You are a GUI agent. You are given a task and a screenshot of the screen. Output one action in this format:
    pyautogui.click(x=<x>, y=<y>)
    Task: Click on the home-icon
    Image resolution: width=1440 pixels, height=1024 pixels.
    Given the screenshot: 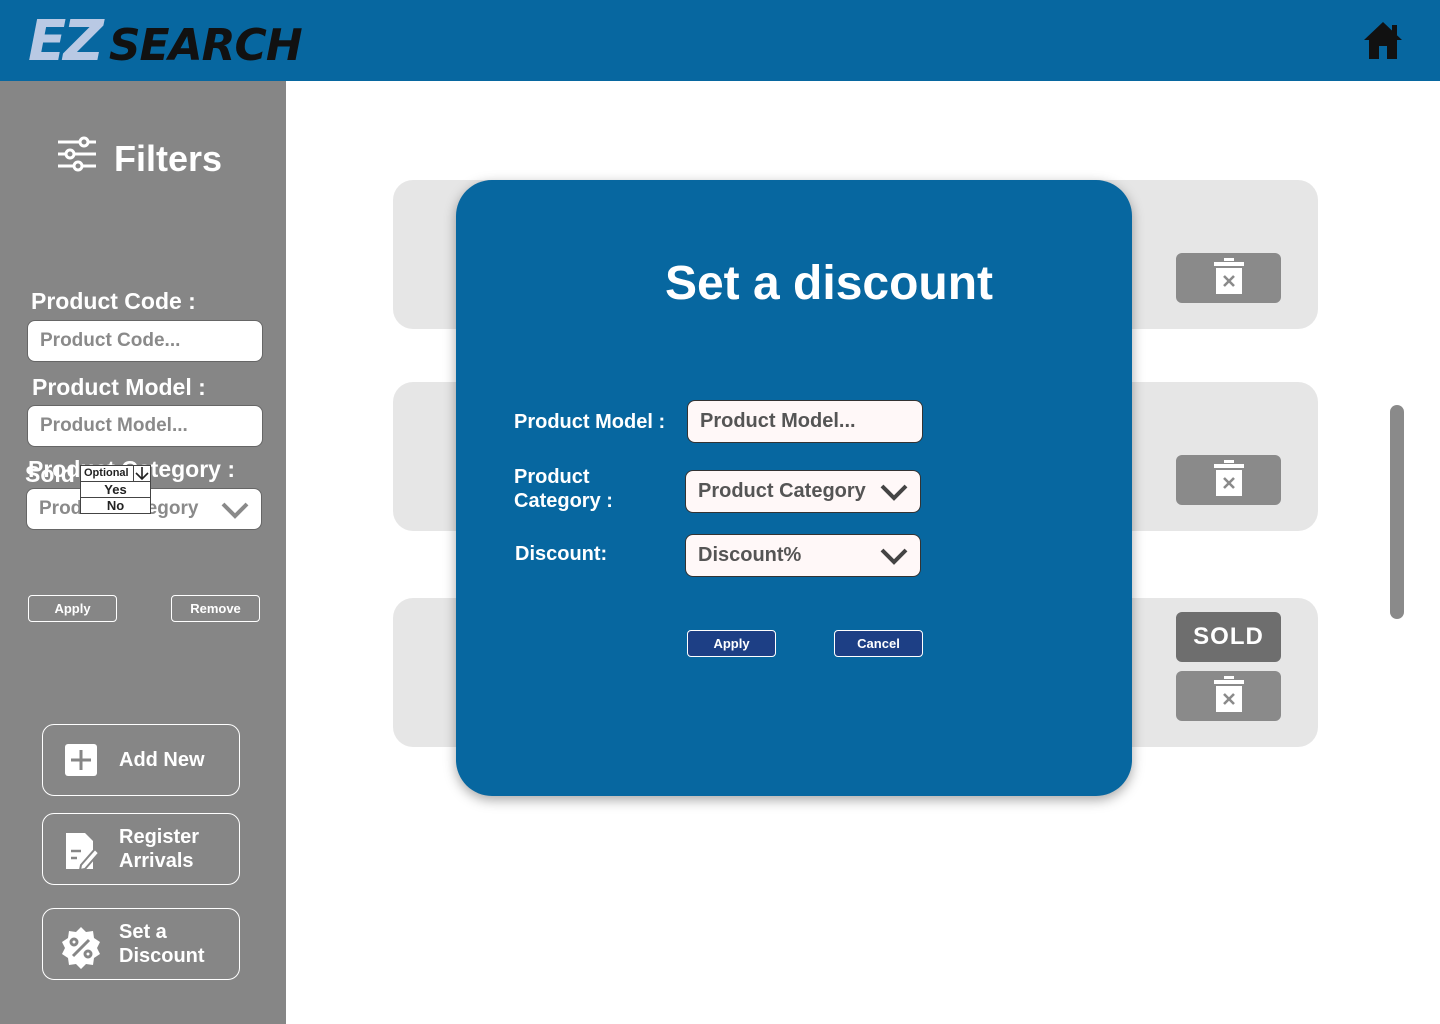 What is the action you would take?
    pyautogui.click(x=1383, y=40)
    